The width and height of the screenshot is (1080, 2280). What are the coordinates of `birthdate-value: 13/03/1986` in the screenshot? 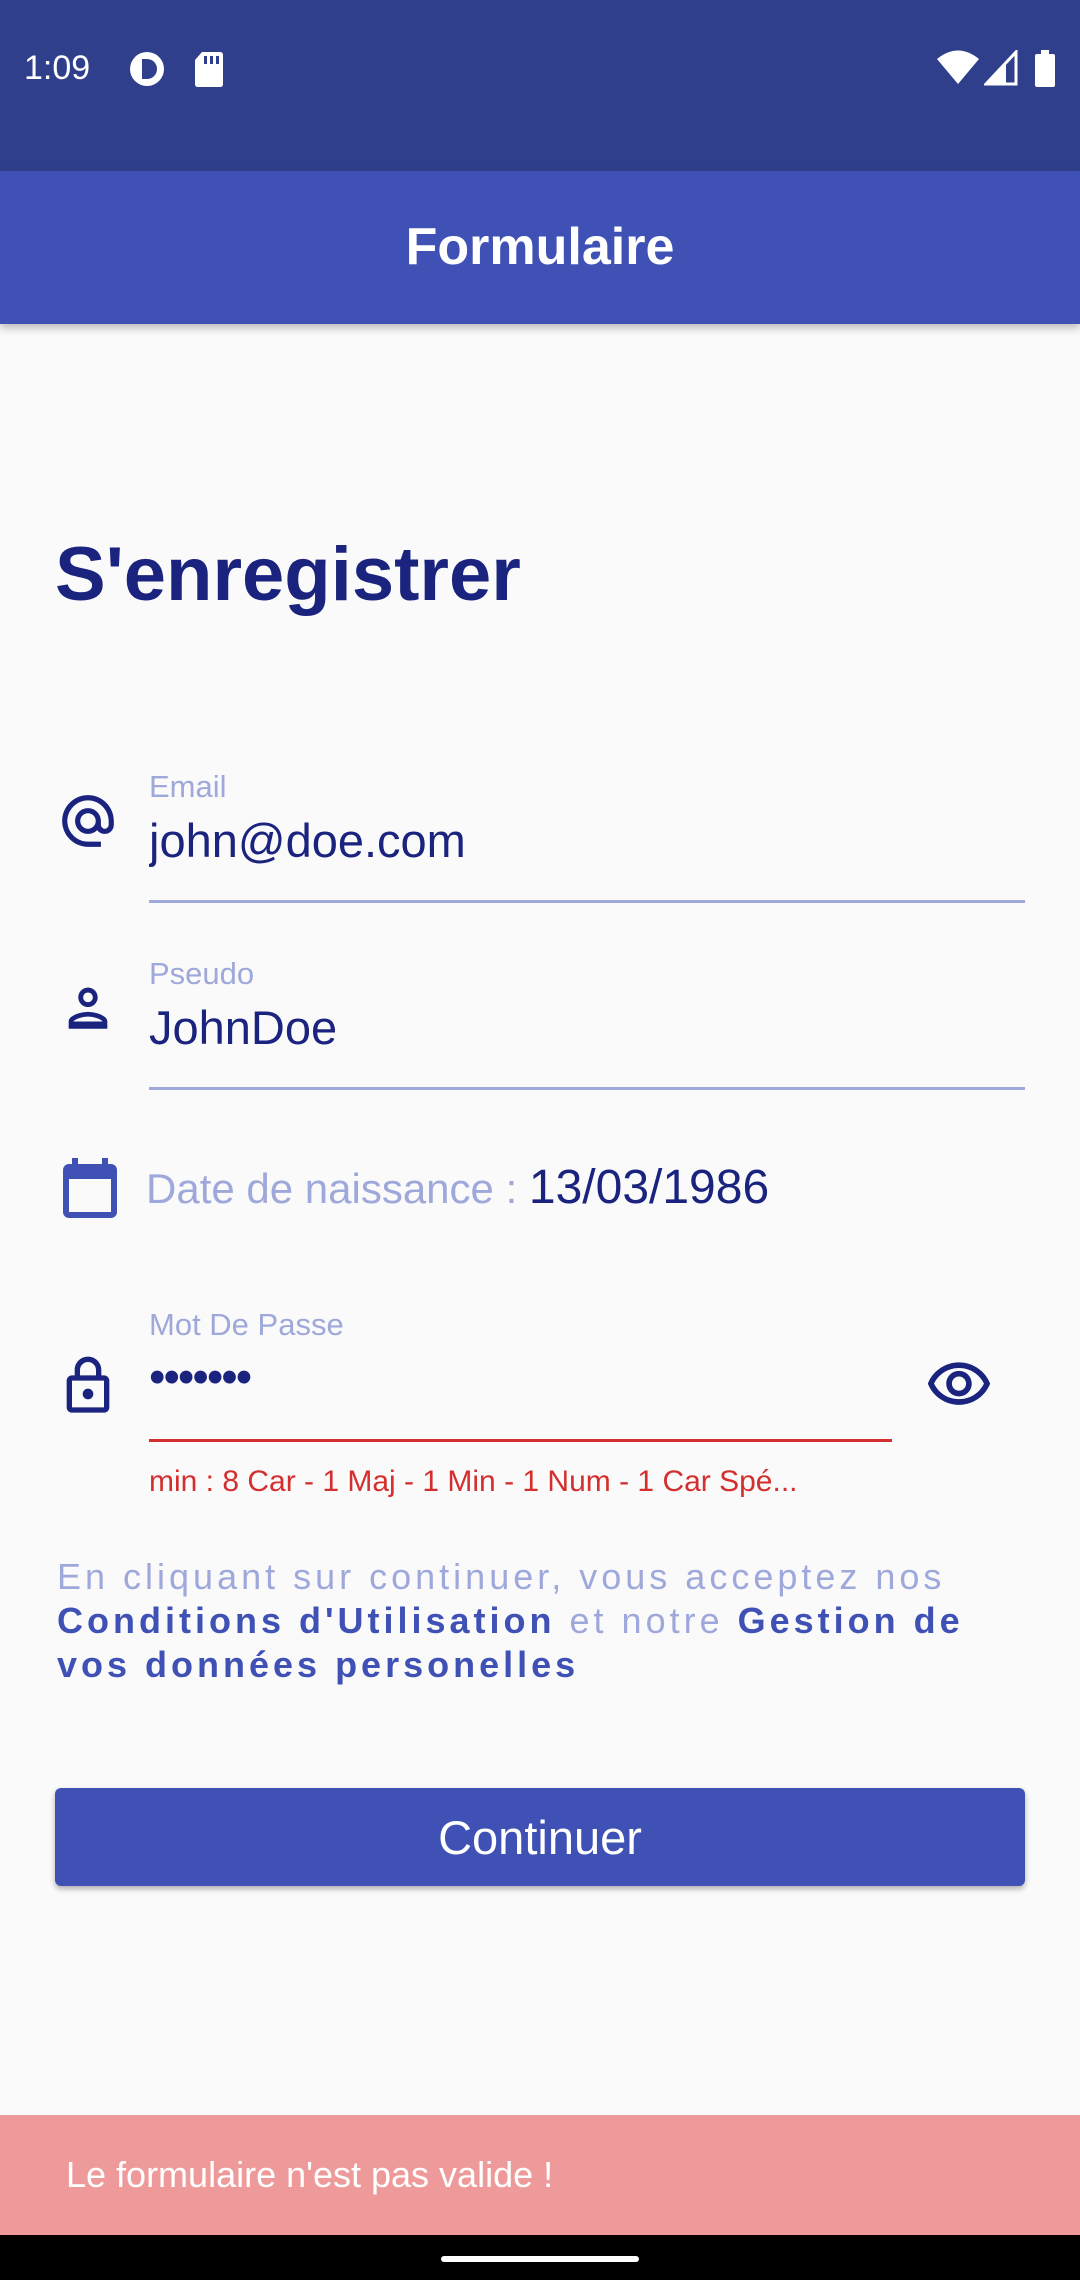 It's located at (649, 1187).